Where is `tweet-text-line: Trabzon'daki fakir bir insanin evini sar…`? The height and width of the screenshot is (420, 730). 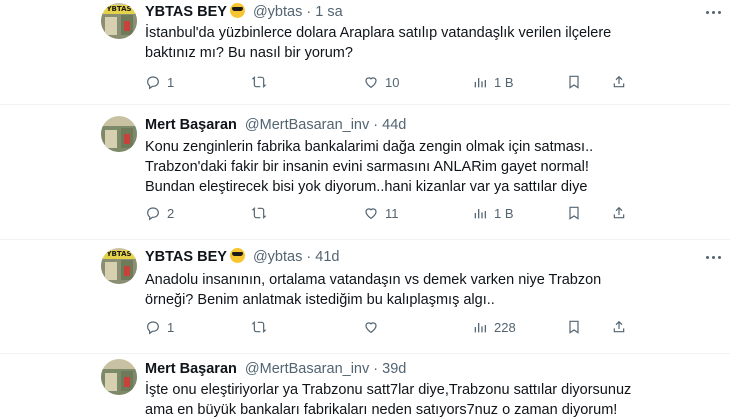
tweet-text-line: Trabzon'daki fakir bir insanin evini sar… is located at coordinates (367, 167).